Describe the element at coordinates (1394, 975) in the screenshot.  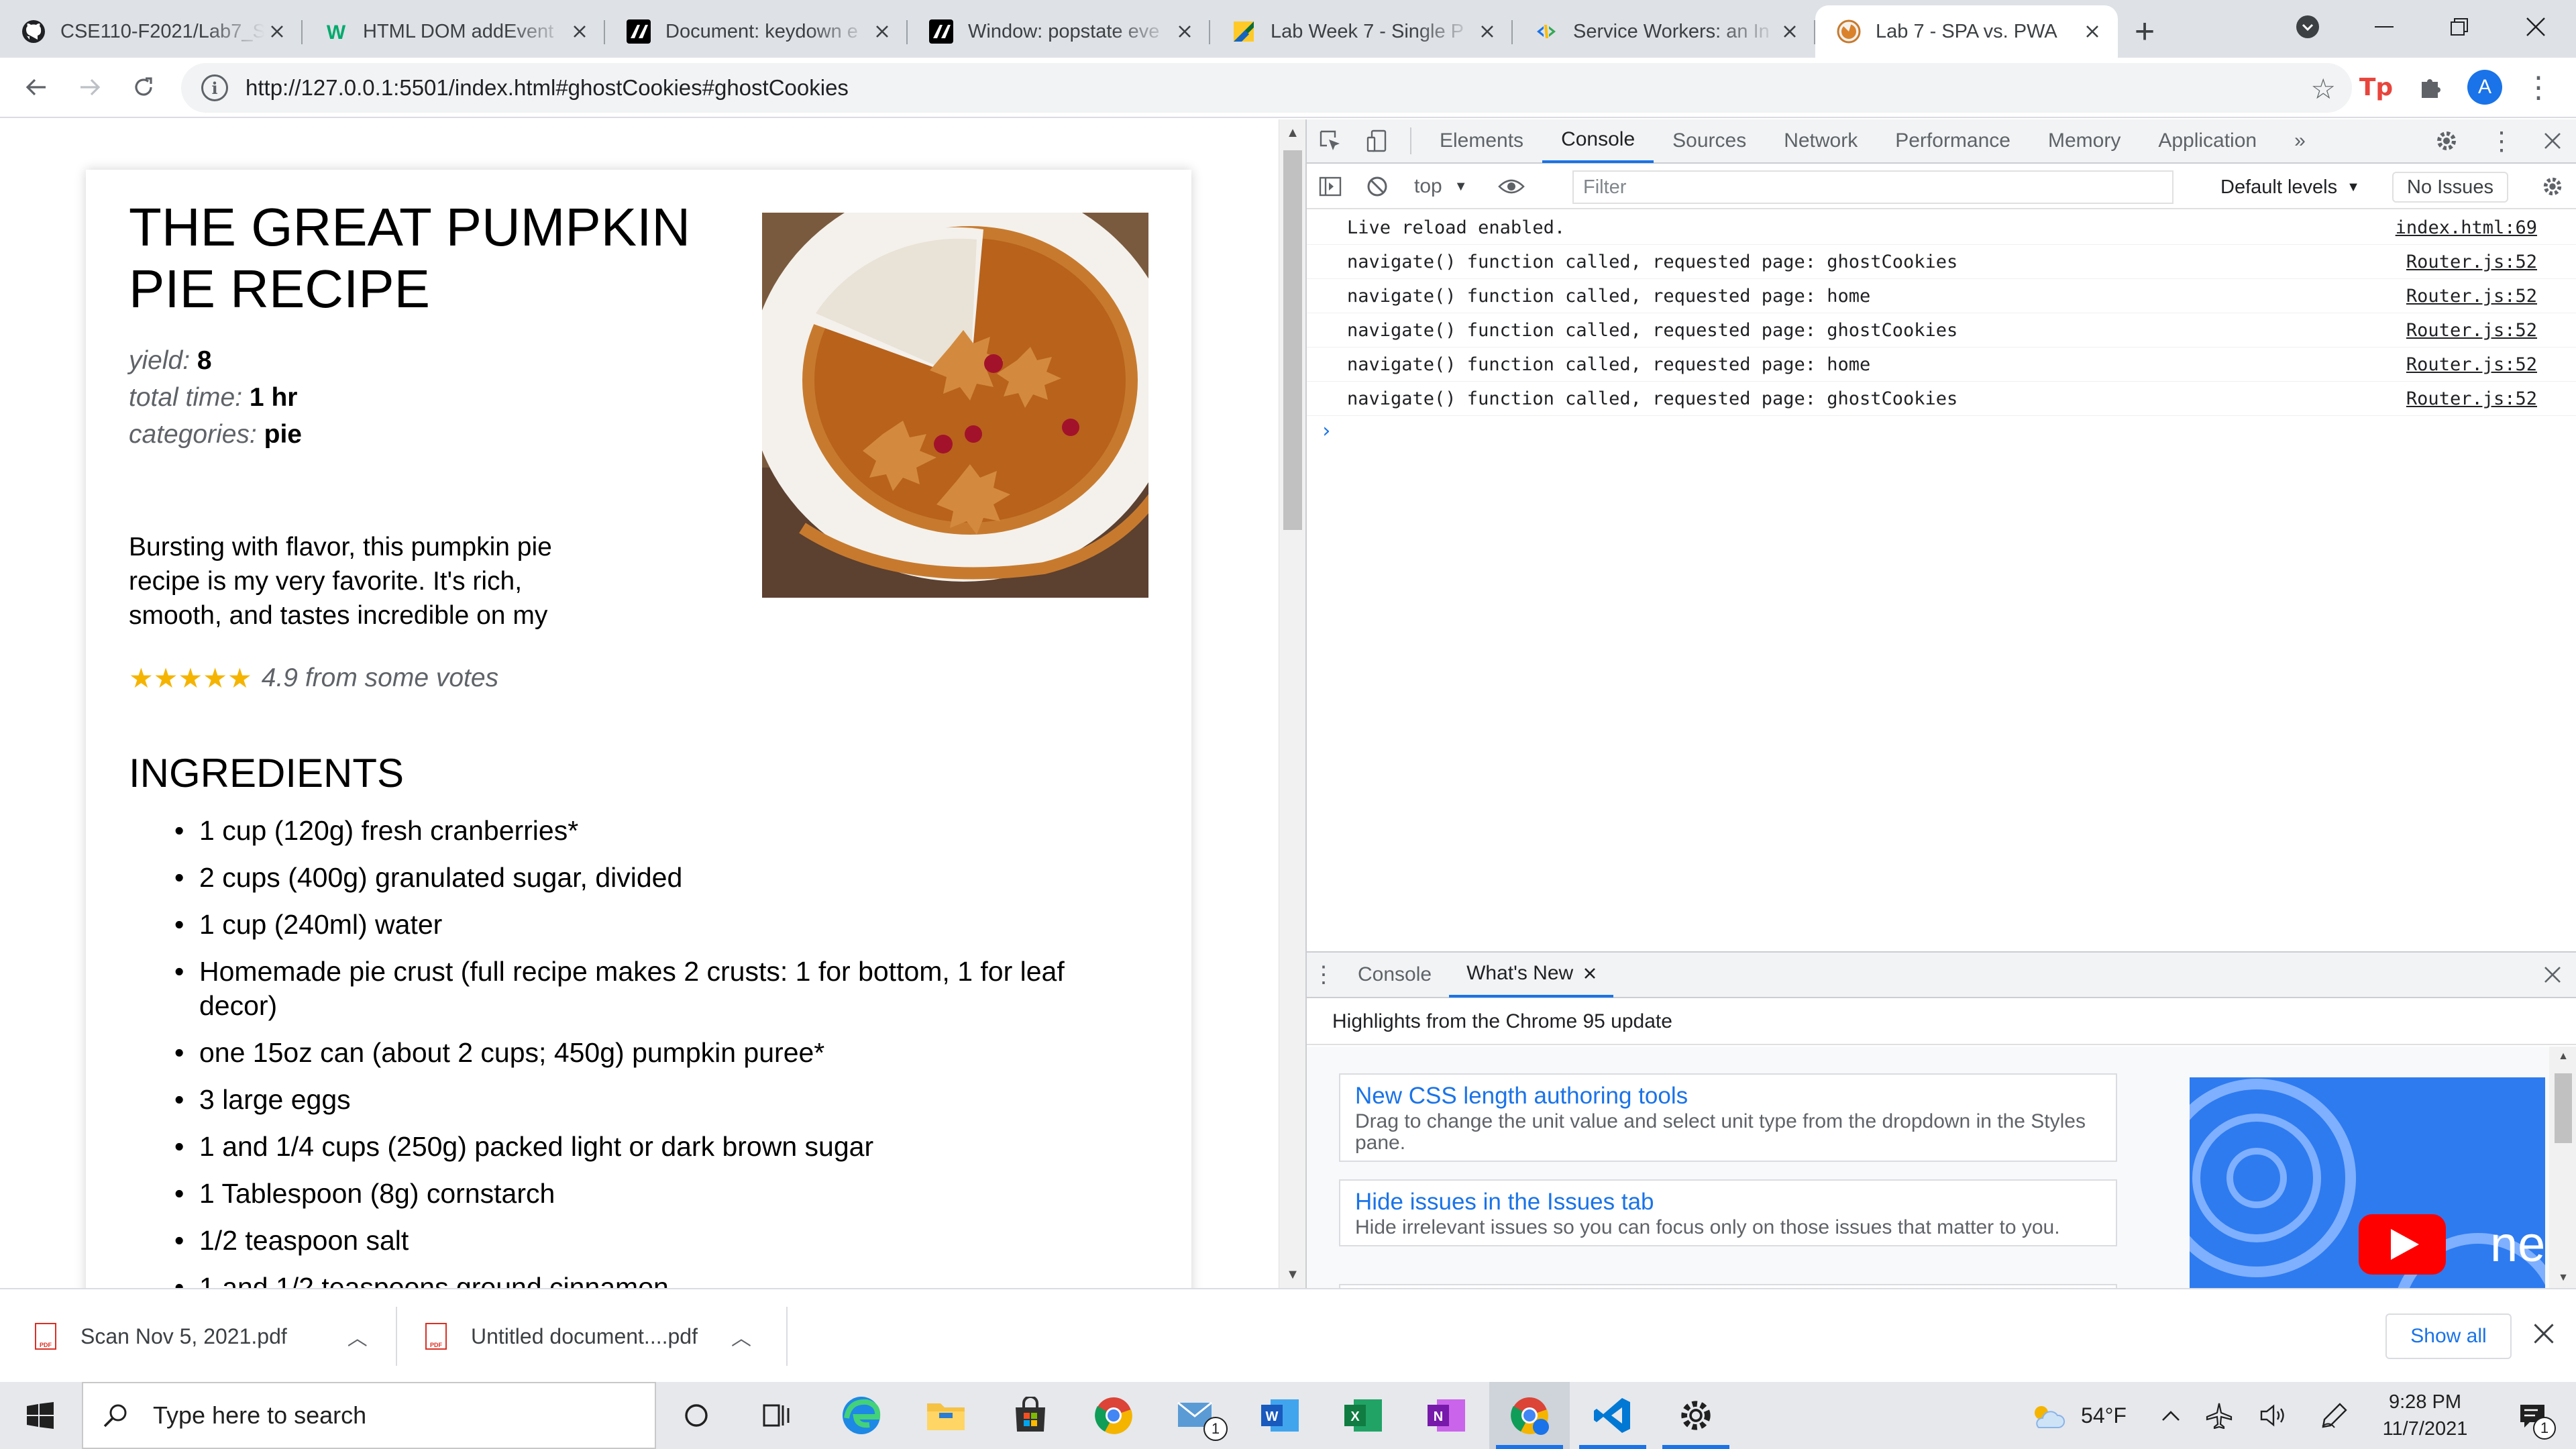
I see `drawer-tab-console: Console` at that location.